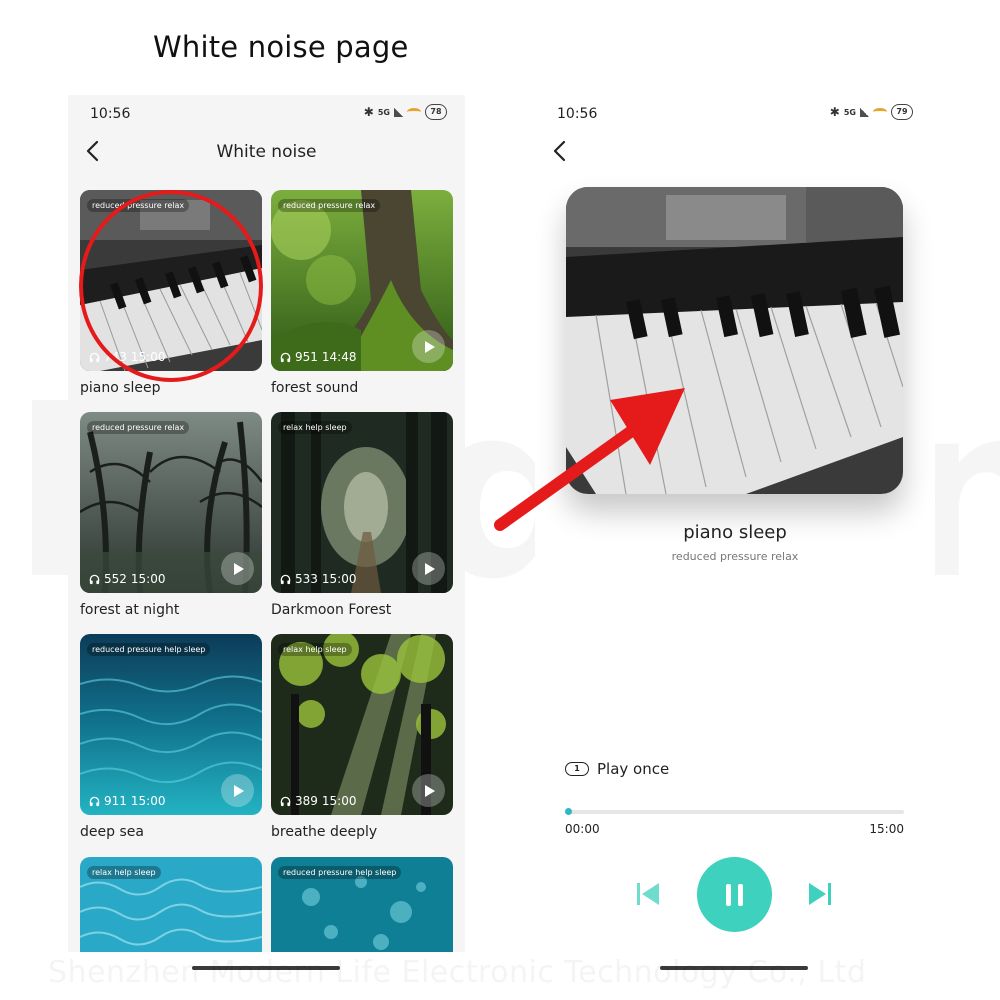 Image resolution: width=1000 pixels, height=1000 pixels. What do you see at coordinates (871, 112) in the screenshot?
I see `status-icons: ✱ 5G 79` at bounding box center [871, 112].